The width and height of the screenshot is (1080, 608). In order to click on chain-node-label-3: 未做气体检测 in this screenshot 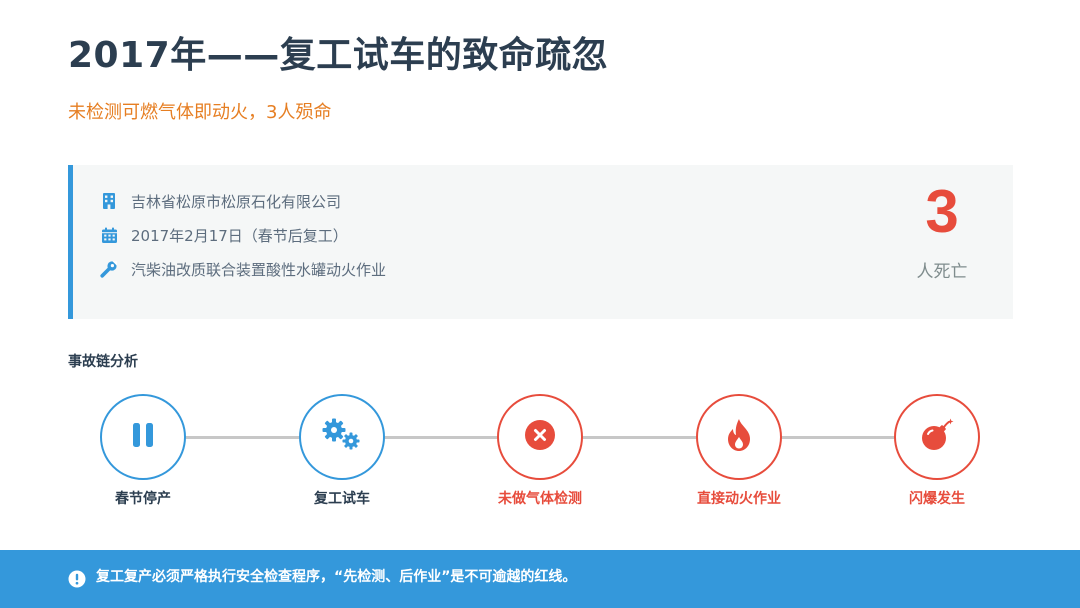, I will do `click(540, 499)`.